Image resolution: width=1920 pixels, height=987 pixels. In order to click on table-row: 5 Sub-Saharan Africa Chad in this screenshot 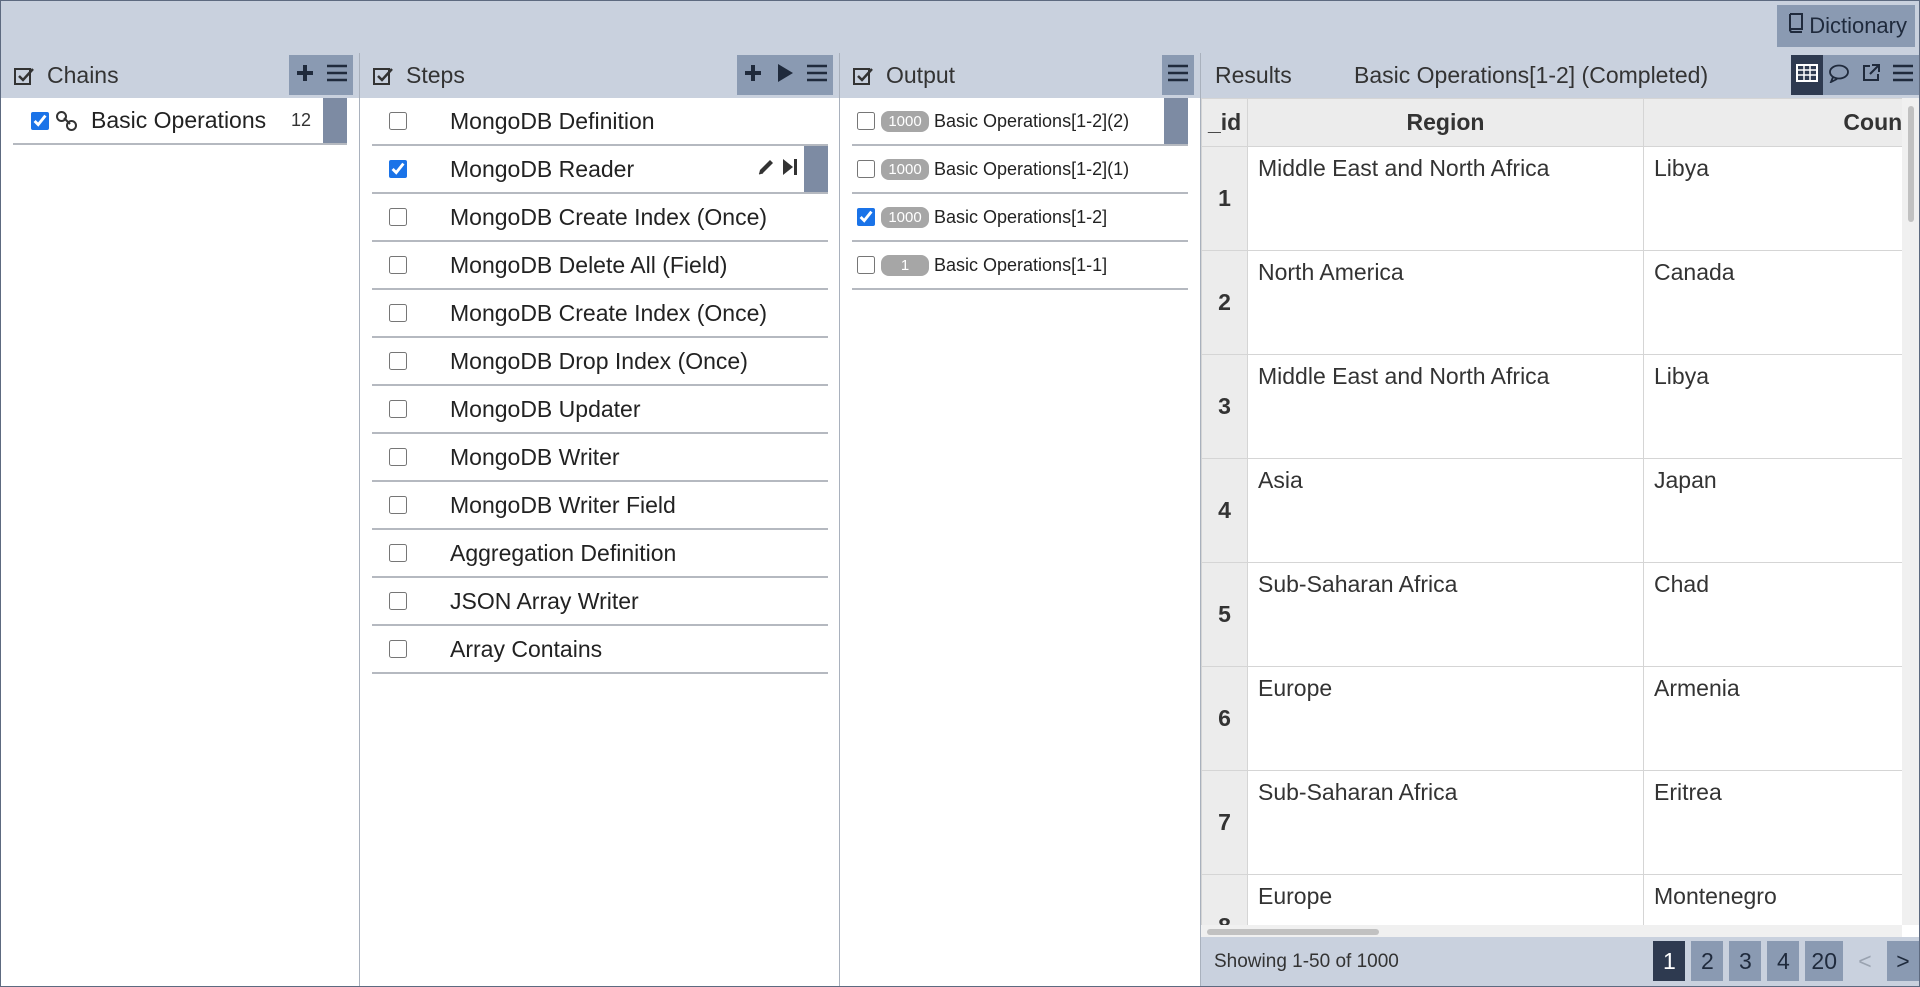, I will do `click(1551, 614)`.